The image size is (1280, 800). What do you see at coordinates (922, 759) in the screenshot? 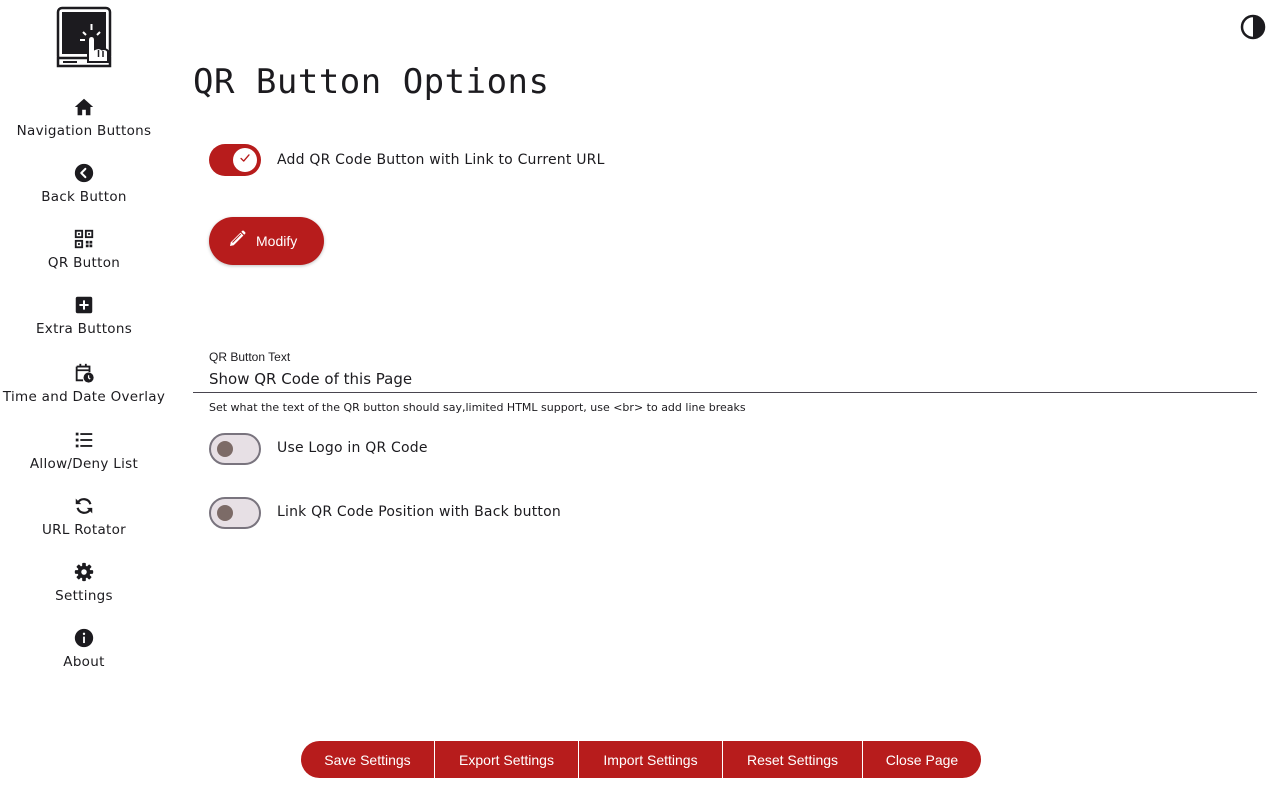
I see `close-page-button: Close Page` at bounding box center [922, 759].